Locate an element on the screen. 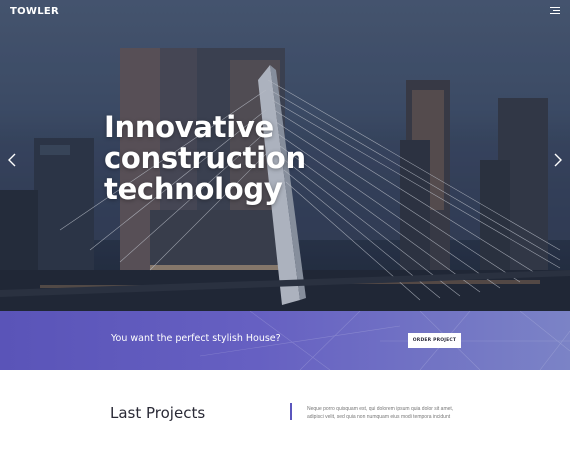 This screenshot has height=450, width=570. hamburger-icon is located at coordinates (555, 11).